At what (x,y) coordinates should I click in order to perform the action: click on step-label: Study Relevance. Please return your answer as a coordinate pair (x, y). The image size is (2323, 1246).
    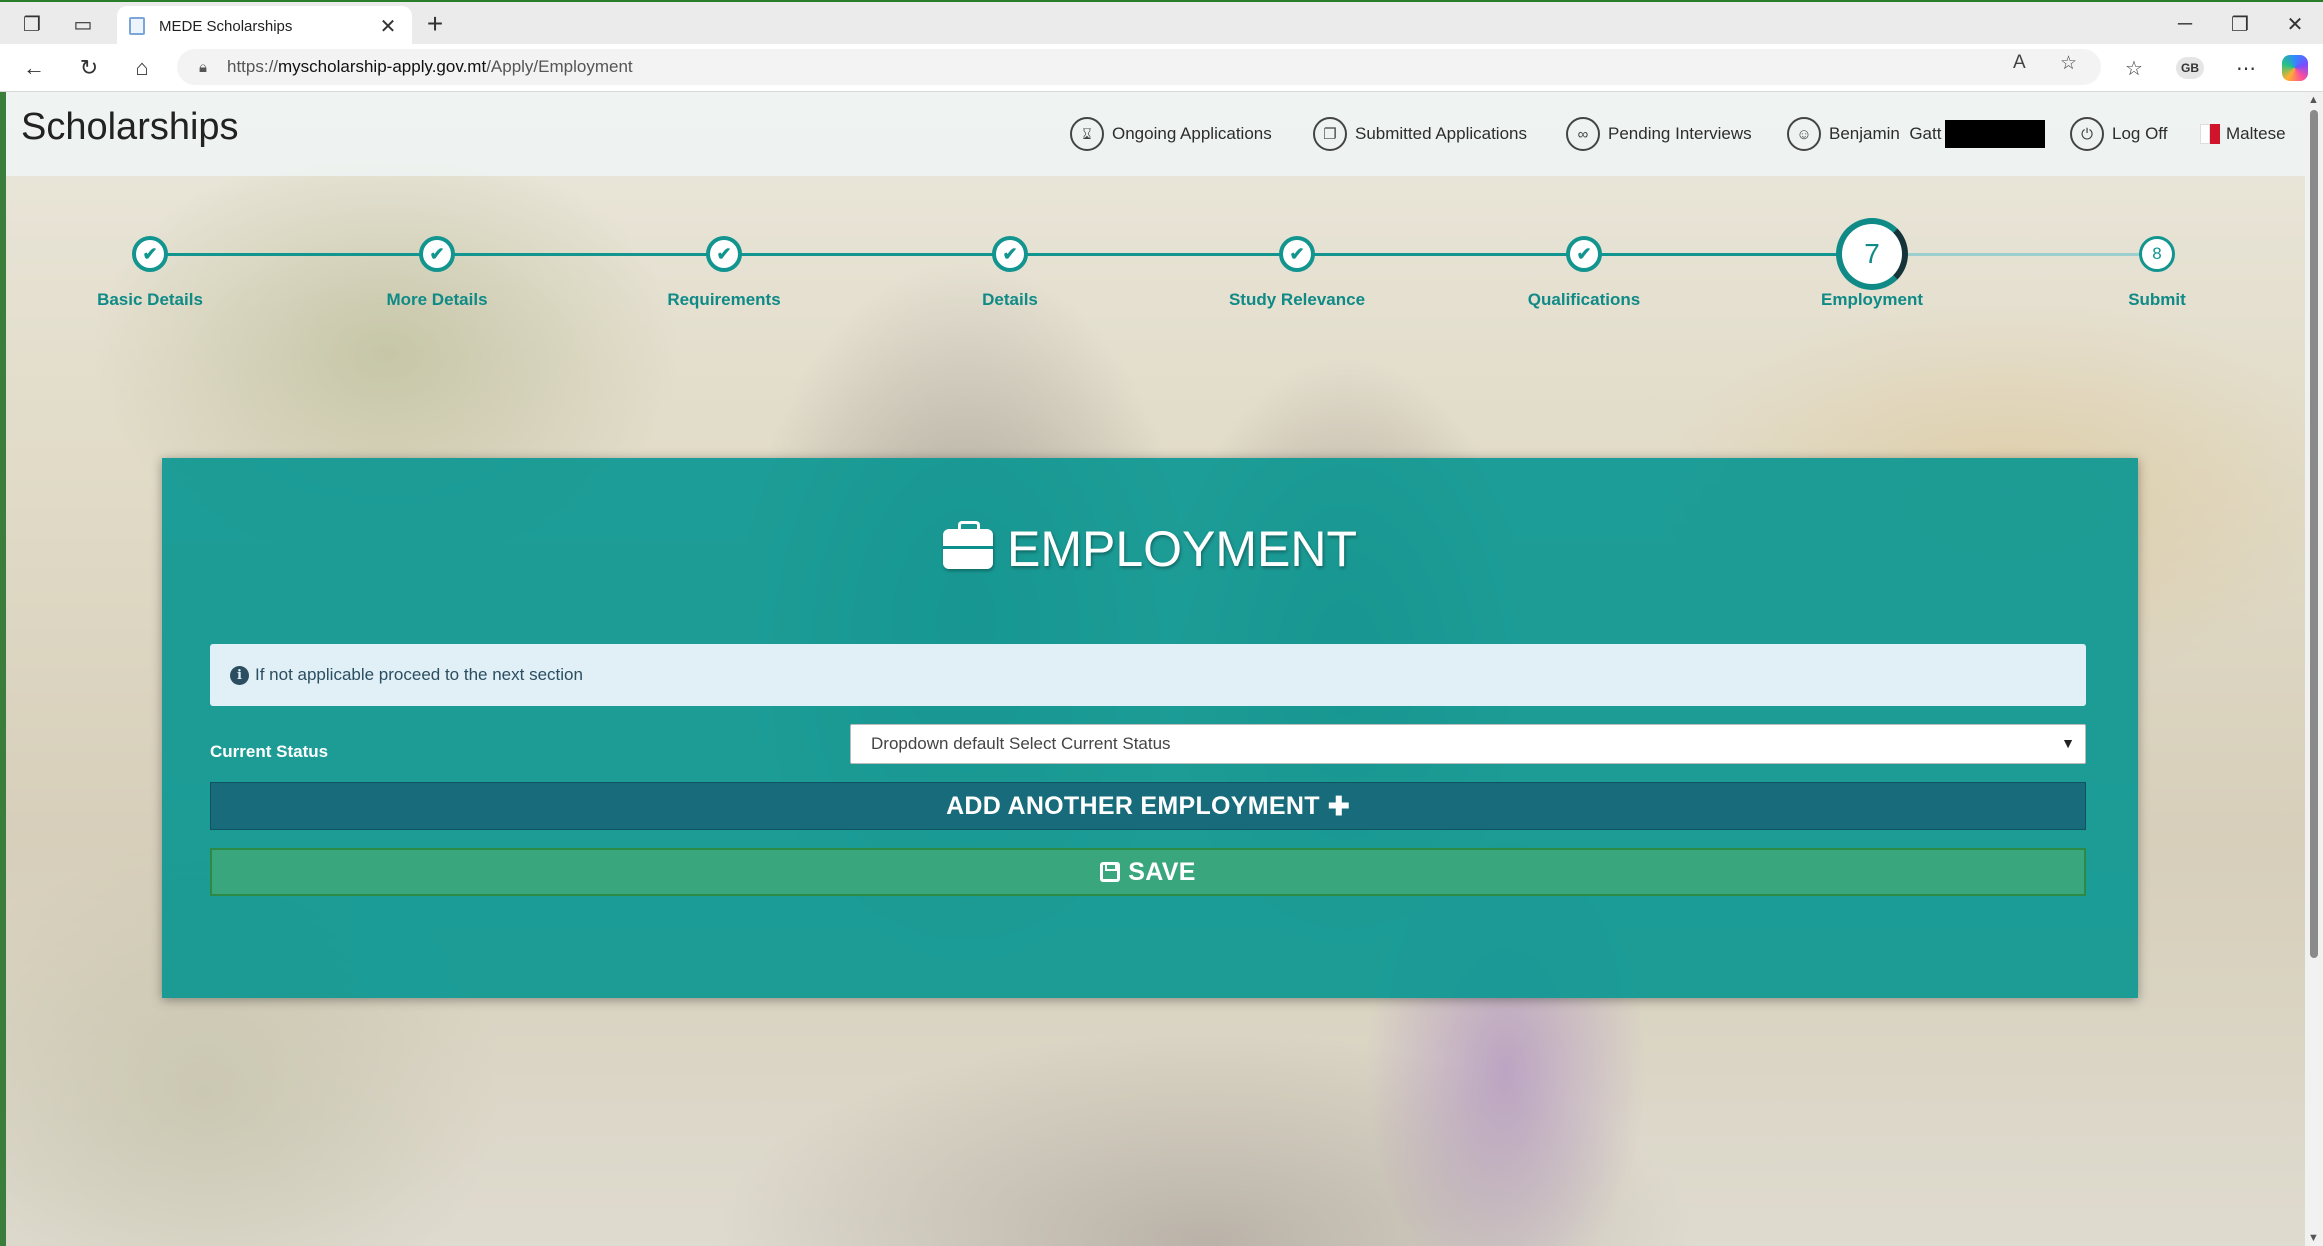
    Looking at the image, I should click on (1297, 300).